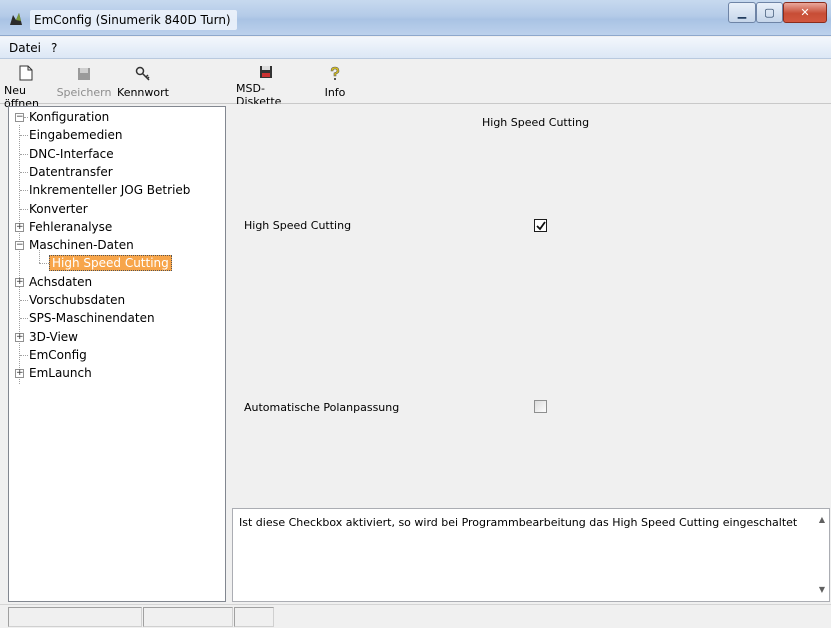  I want to click on menu-bar: Datei ?, so click(415, 48).